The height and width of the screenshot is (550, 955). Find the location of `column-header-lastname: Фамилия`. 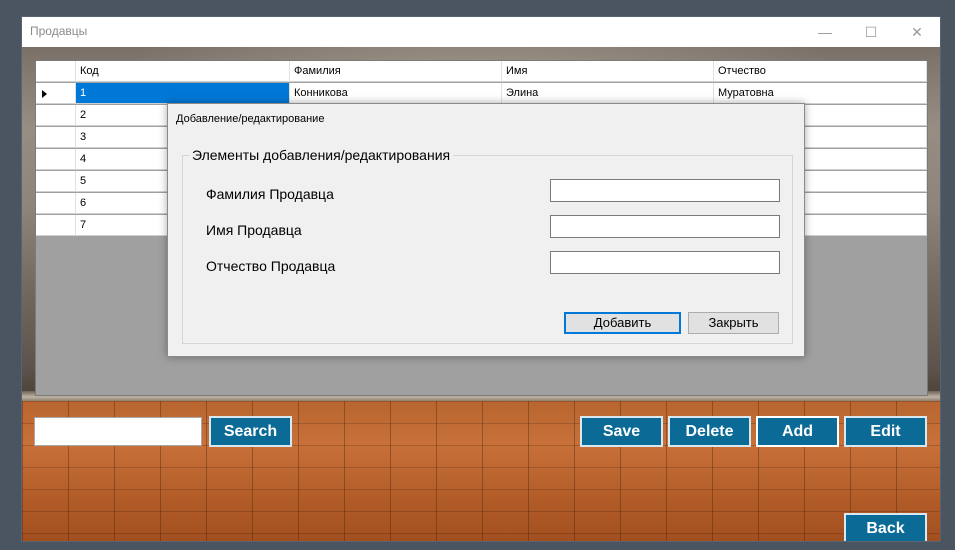

column-header-lastname: Фамилия is located at coordinates (396, 71).